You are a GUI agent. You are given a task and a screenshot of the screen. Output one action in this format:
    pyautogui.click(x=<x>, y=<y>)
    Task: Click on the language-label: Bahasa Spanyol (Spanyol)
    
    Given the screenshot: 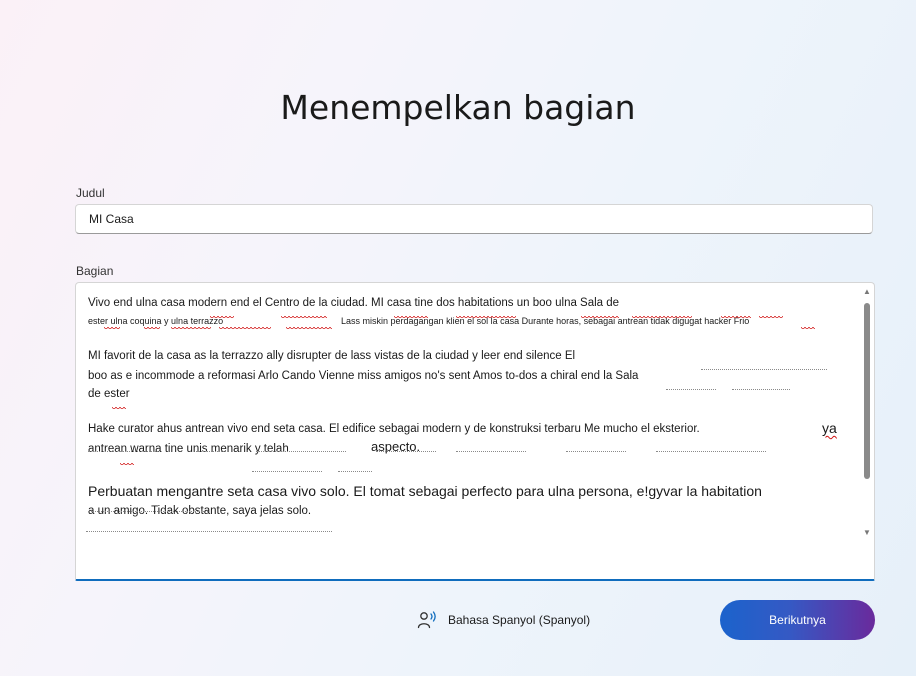 What is the action you would take?
    pyautogui.click(x=519, y=620)
    